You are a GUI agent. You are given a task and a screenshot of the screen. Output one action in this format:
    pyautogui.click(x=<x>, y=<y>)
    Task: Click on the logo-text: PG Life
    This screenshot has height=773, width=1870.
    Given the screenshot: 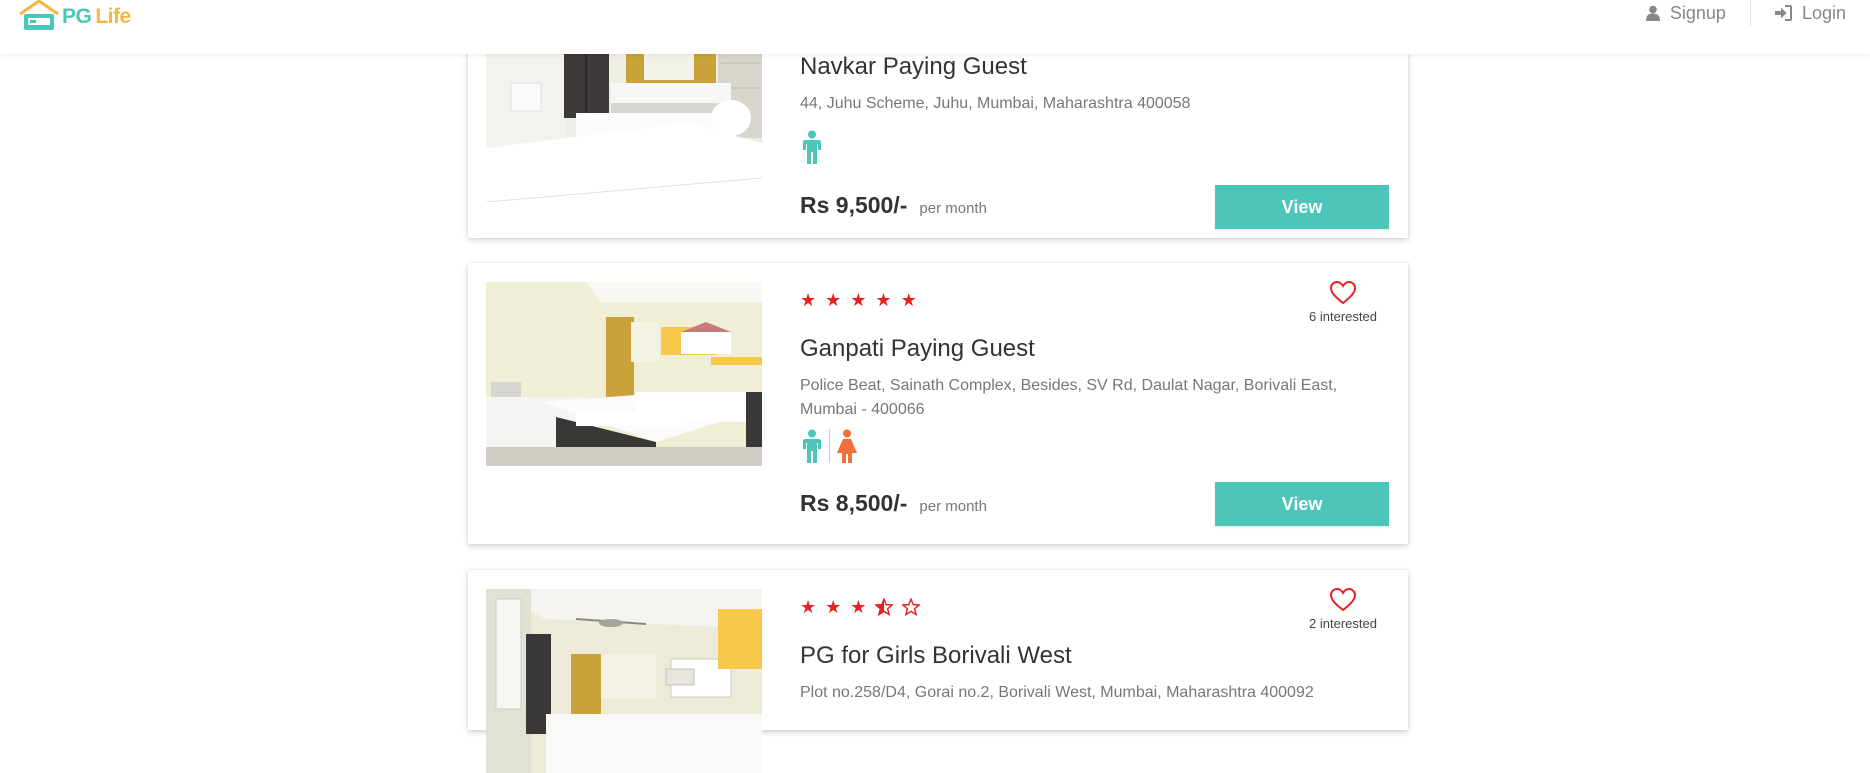 What is the action you would take?
    pyautogui.click(x=96, y=17)
    